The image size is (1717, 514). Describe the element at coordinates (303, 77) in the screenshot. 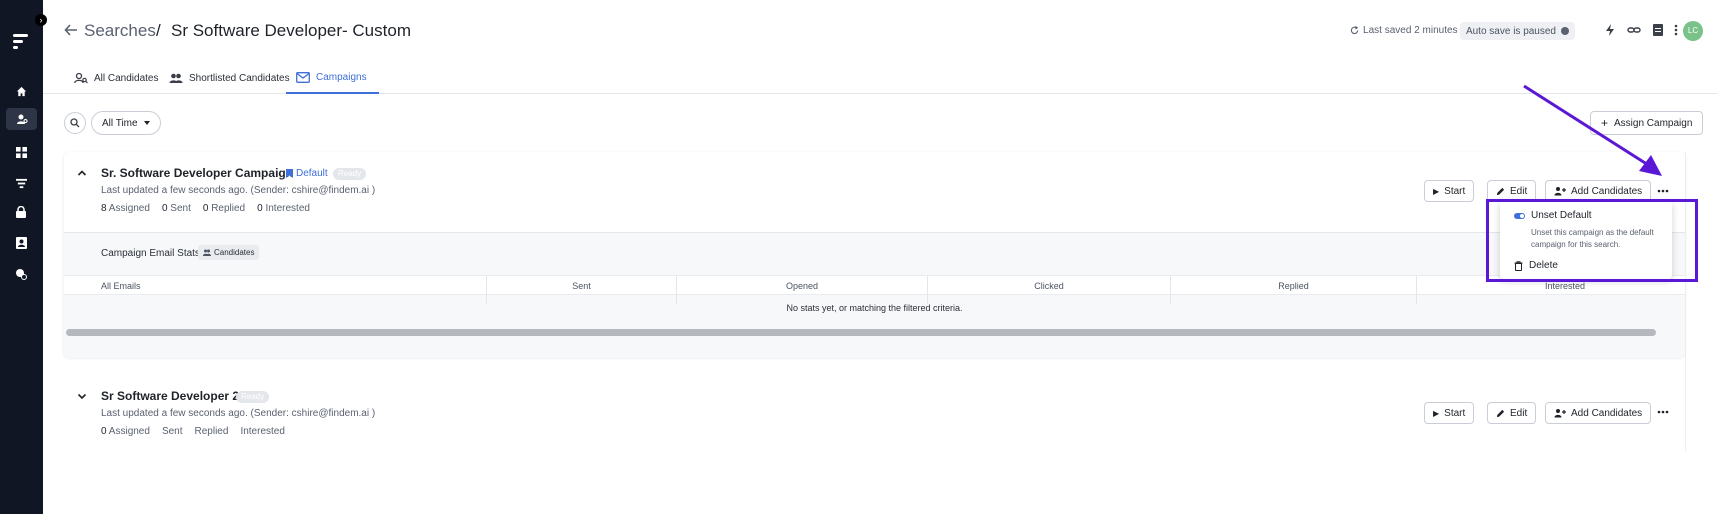

I see `mail-icon` at that location.